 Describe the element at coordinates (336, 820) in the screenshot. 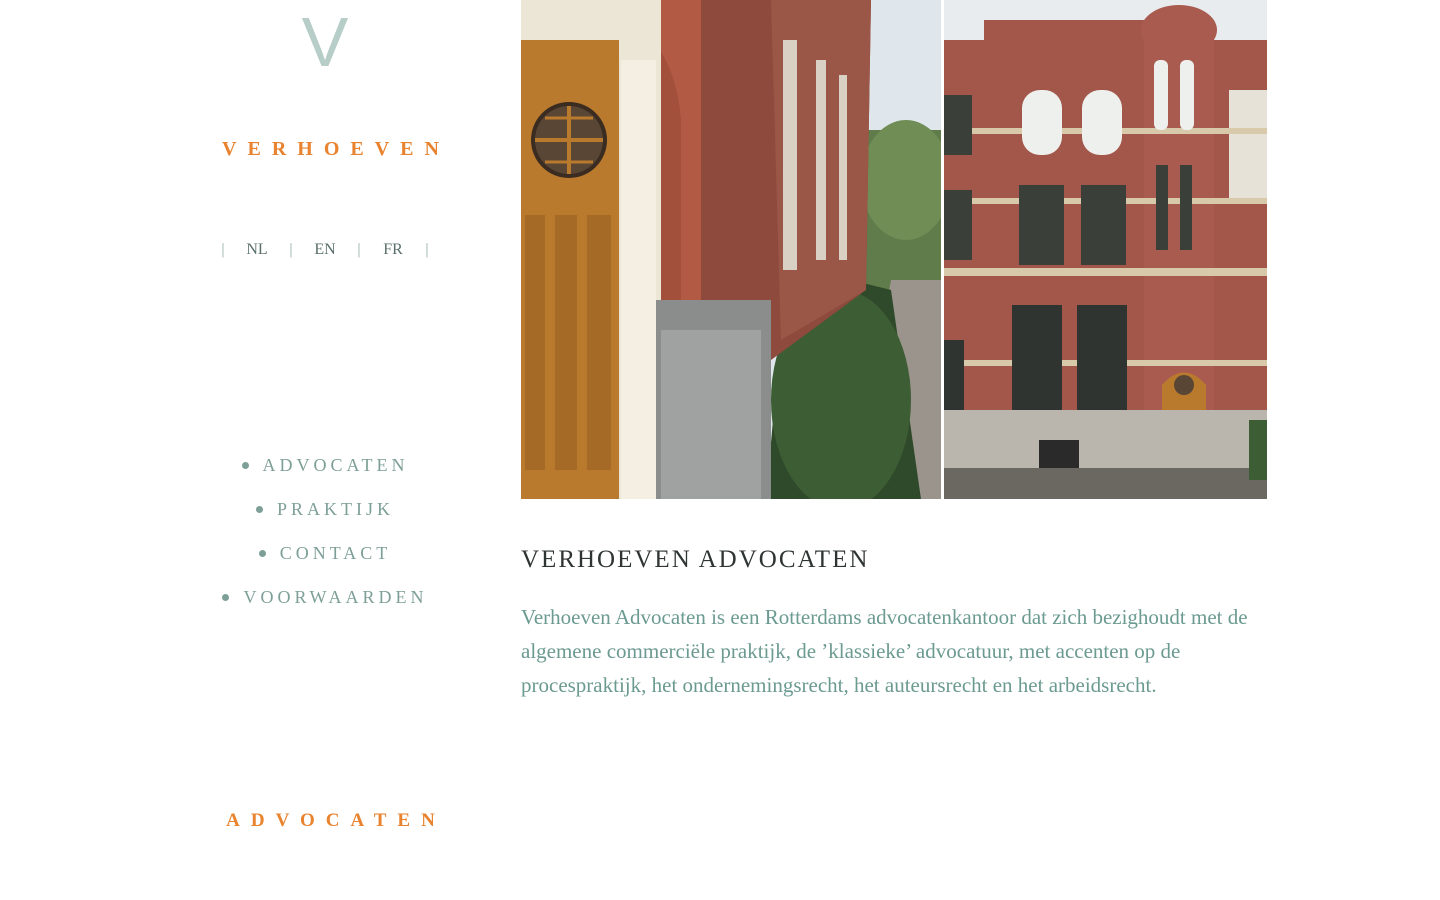

I see `footer-tagline: ADVOCATEN` at that location.